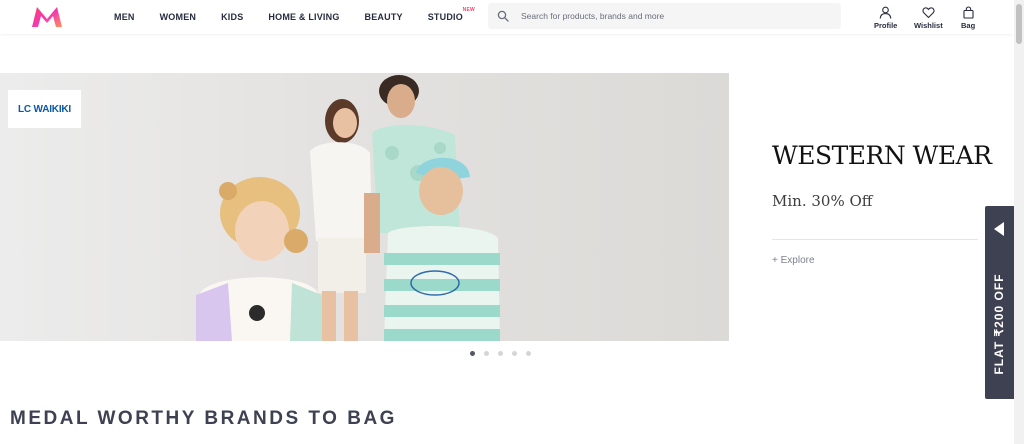 The width and height of the screenshot is (1024, 444). Describe the element at coordinates (178, 17) in the screenshot. I see `nav-item-women: WOMEN` at that location.